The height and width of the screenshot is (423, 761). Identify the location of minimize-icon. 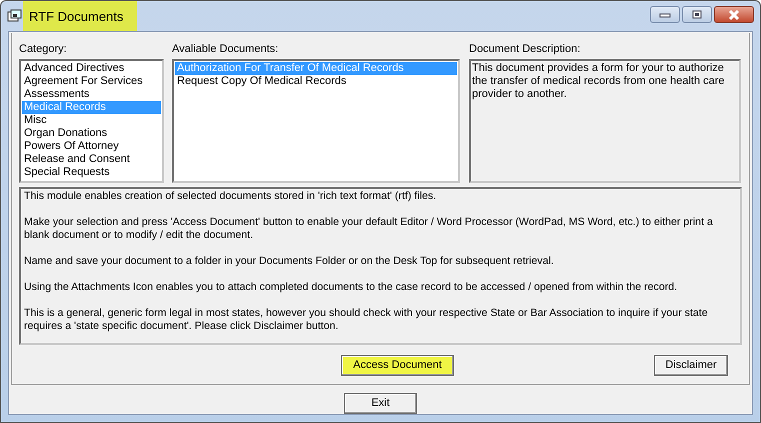
(665, 15).